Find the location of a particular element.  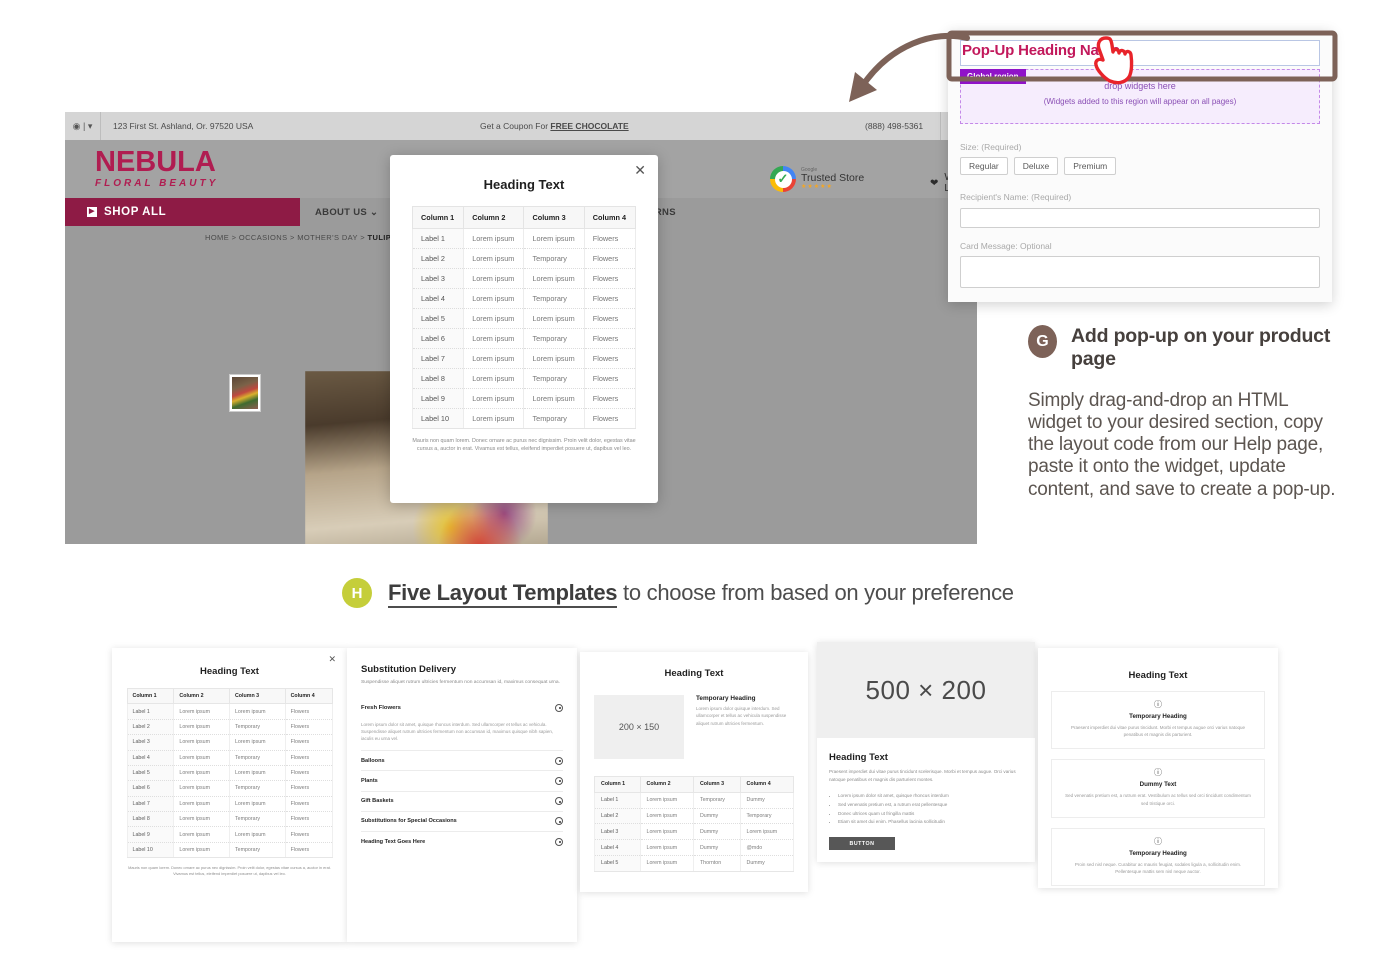

card-message-textarea is located at coordinates (1140, 272).